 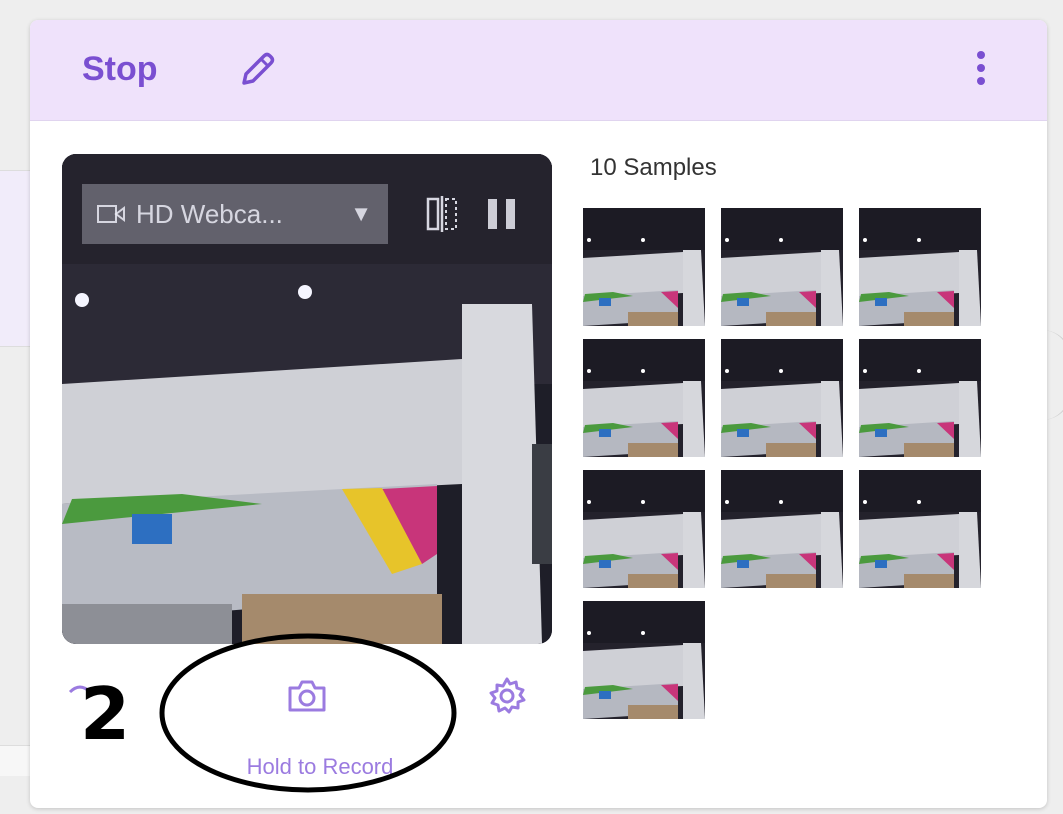 I want to click on flip-icon, so click(x=442, y=214).